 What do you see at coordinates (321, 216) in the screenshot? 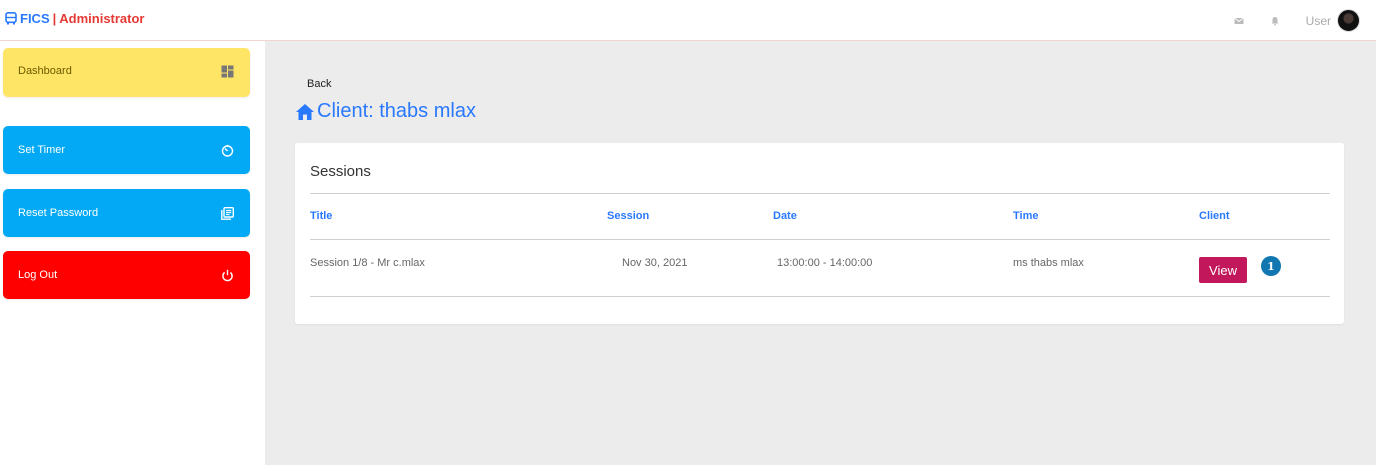
I see `column-header-title: Title` at bounding box center [321, 216].